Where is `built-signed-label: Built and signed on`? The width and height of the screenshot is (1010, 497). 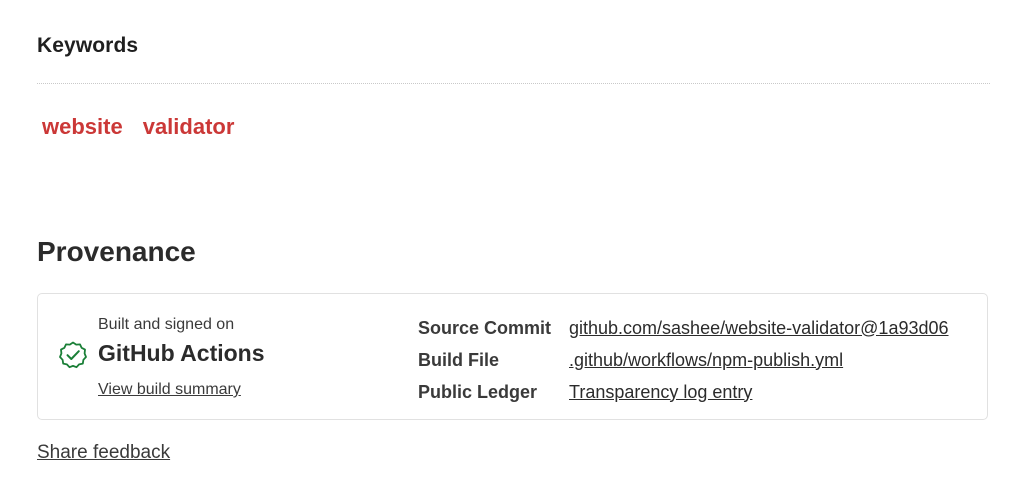
built-signed-label: Built and signed on is located at coordinates (166, 324).